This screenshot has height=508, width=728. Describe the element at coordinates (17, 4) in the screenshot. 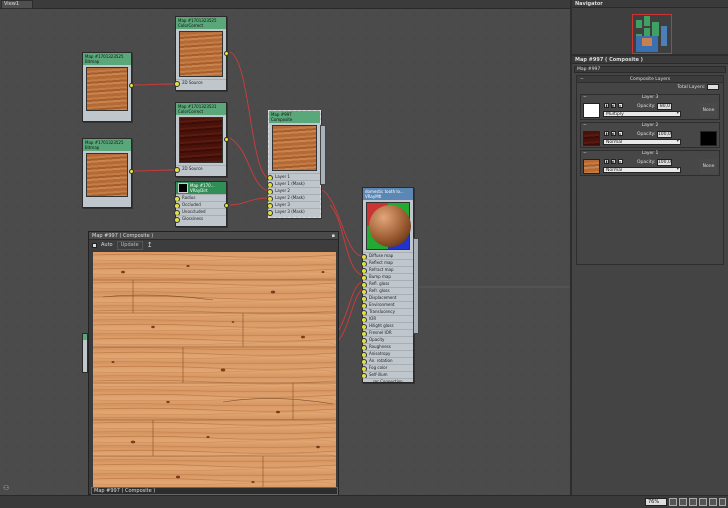

I see `view-tab: View1` at that location.